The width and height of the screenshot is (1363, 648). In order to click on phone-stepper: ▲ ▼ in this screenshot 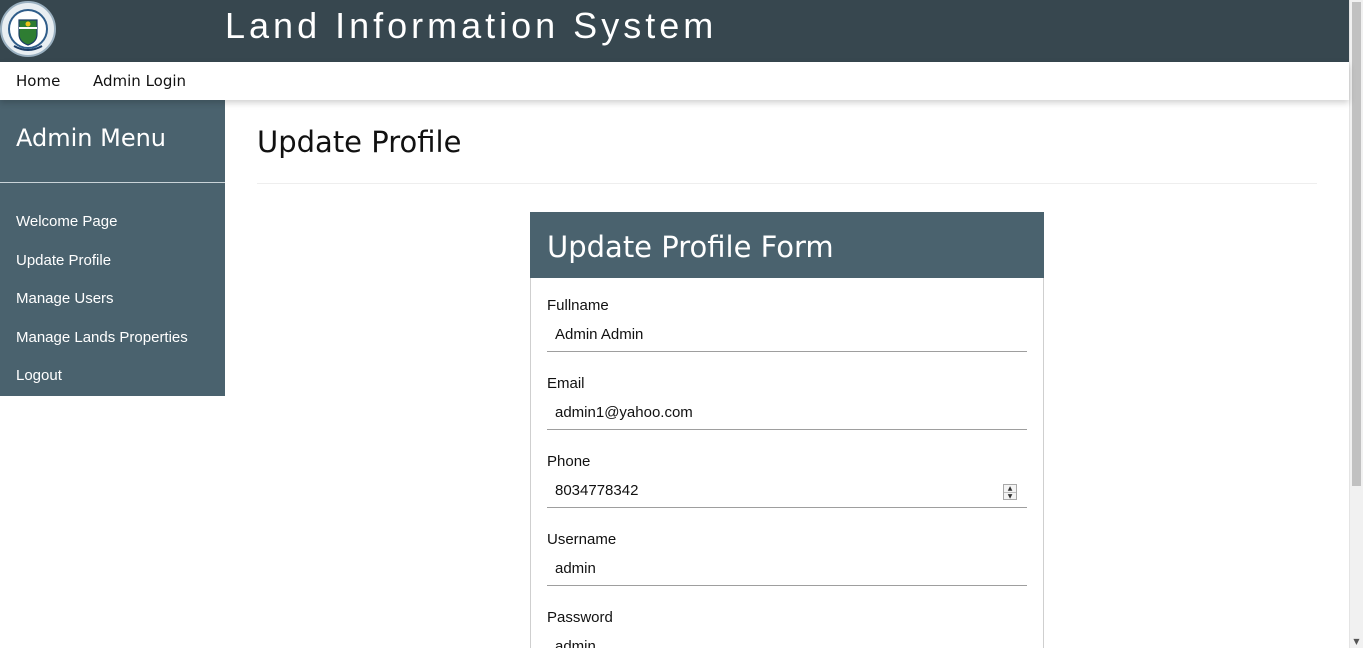, I will do `click(1010, 492)`.